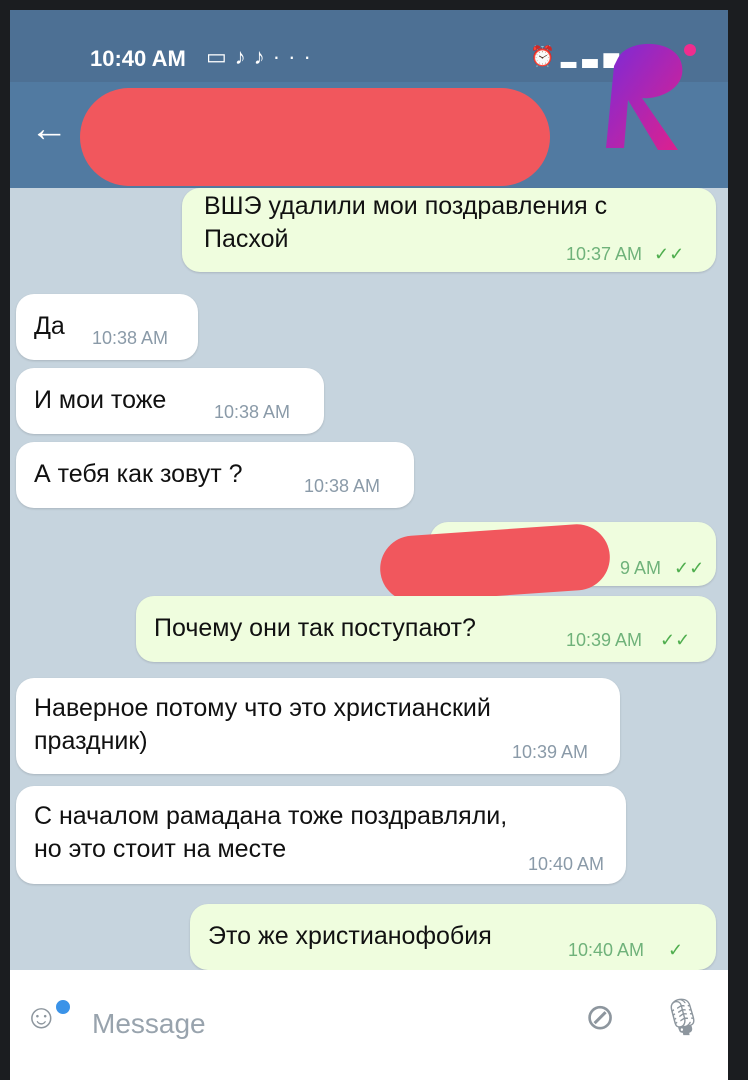 The image size is (748, 1080). Describe the element at coordinates (138, 474) in the screenshot. I see `message-text: А тебя как зовут ?` at that location.